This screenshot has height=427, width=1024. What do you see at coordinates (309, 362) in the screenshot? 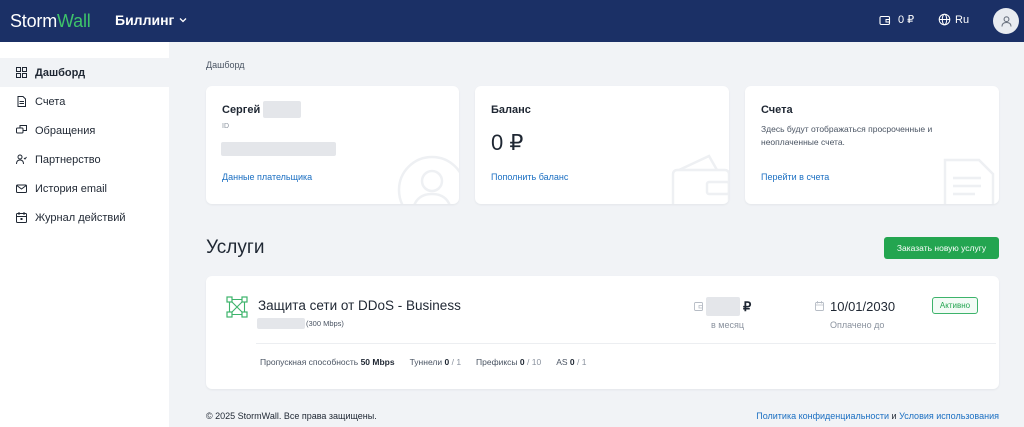
I see `bandwidth-label: Пропускная способность` at bounding box center [309, 362].